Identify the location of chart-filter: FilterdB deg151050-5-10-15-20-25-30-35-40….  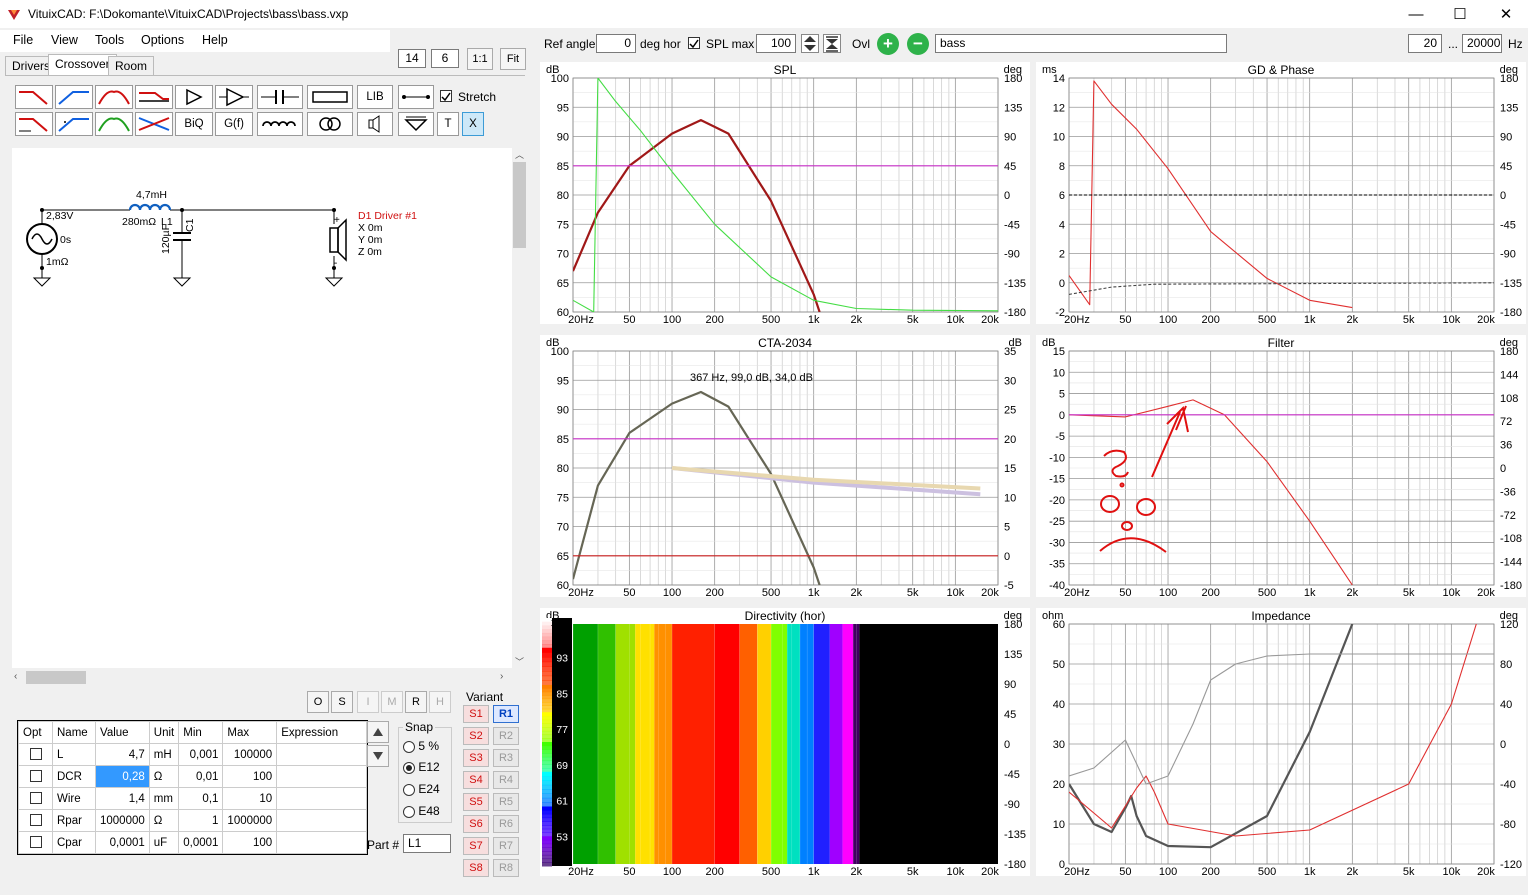
(1281, 467).